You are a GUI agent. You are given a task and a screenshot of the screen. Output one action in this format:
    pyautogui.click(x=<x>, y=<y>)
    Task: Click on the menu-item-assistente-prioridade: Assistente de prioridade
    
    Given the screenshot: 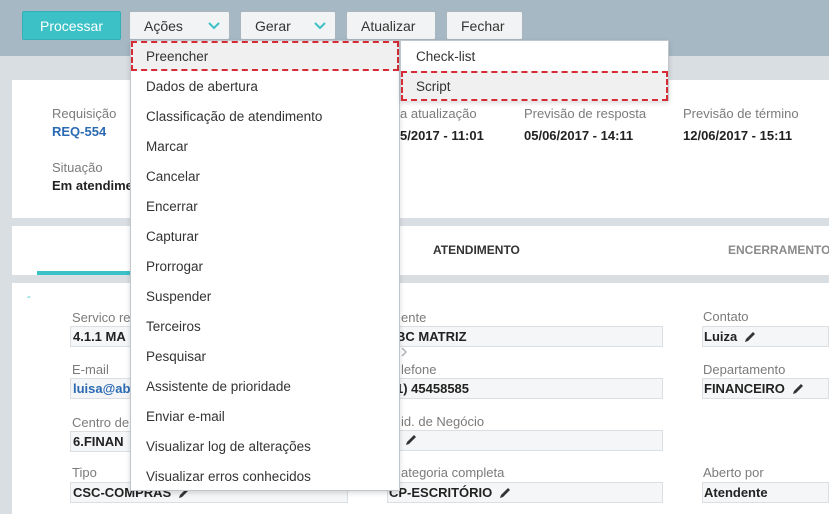 What is the action you would take?
    pyautogui.click(x=265, y=386)
    